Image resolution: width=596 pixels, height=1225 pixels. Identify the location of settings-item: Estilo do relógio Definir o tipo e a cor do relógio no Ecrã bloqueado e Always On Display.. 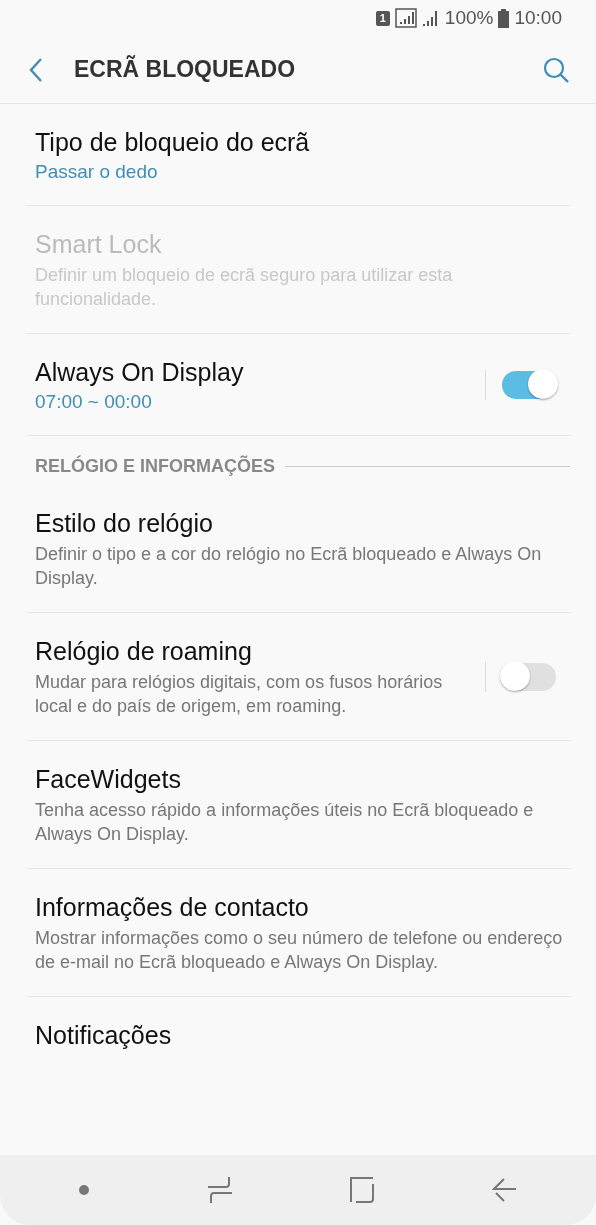
(298, 549).